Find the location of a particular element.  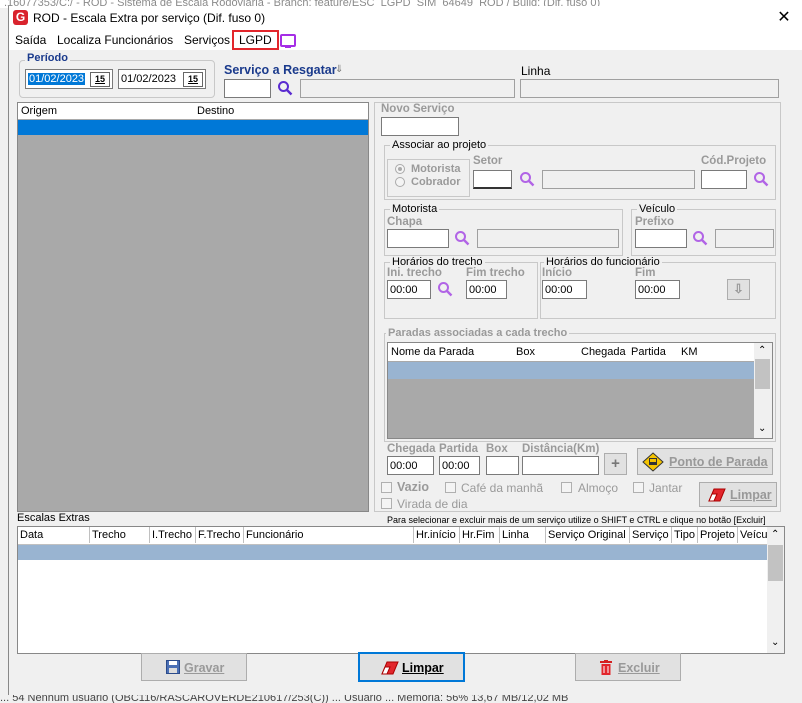

cobrador-radio-label: Cobrador is located at coordinates (436, 182).